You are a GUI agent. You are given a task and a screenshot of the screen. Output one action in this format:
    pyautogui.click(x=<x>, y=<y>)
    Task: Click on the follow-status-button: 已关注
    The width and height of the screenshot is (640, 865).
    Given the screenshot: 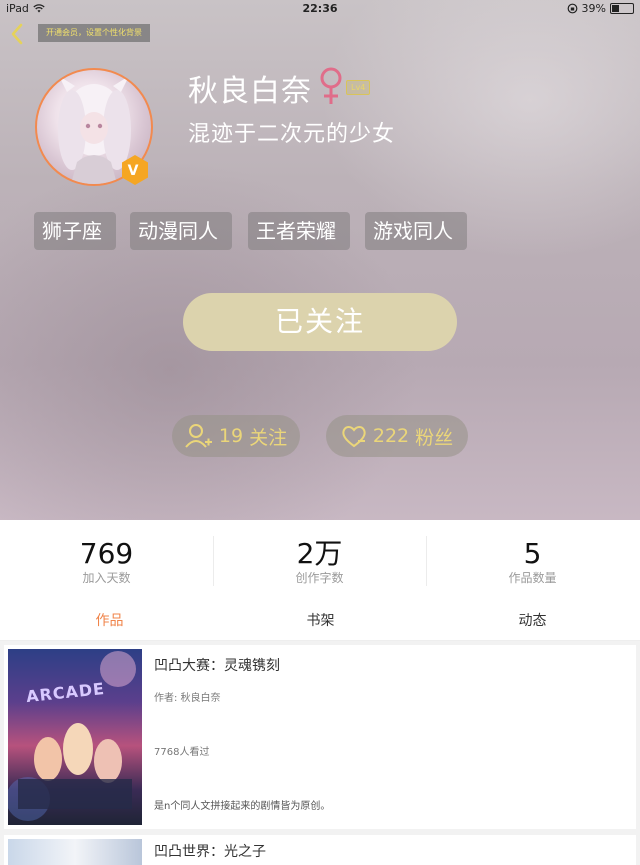 What is the action you would take?
    pyautogui.click(x=320, y=322)
    